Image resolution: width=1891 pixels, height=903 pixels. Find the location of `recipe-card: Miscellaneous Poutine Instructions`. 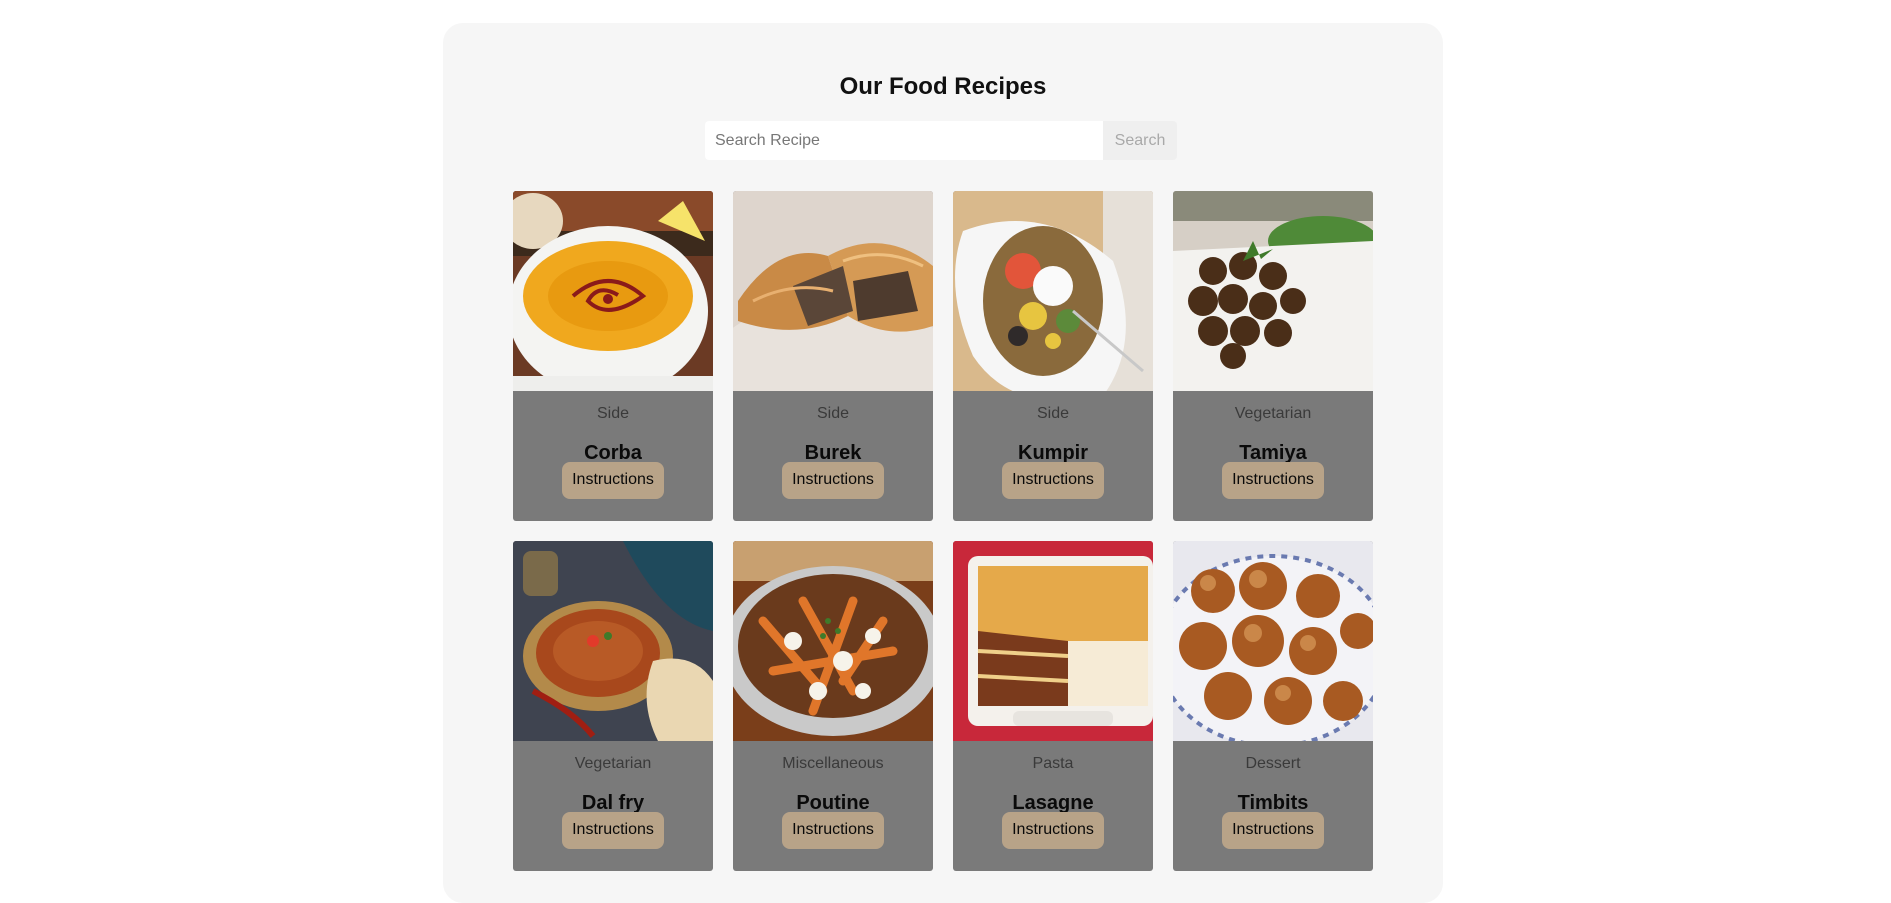

recipe-card: Miscellaneous Poutine Instructions is located at coordinates (833, 706).